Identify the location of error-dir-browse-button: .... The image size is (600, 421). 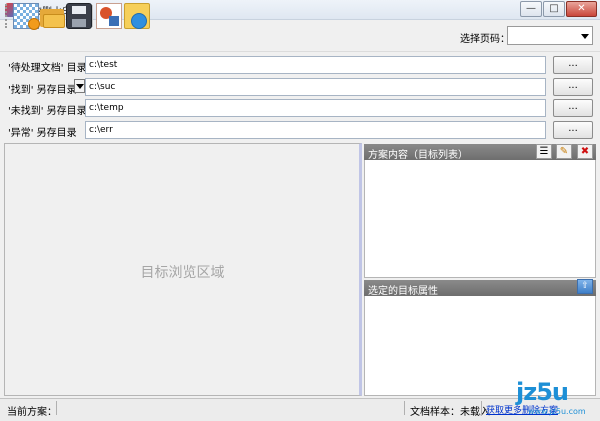
(573, 130).